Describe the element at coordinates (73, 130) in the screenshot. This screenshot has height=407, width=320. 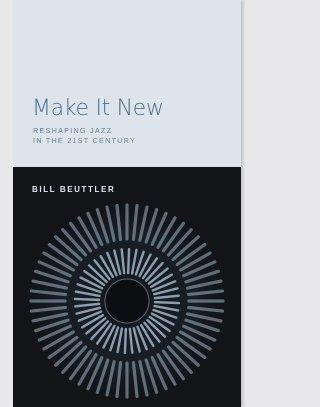
I see `subtitle-line-1: RESHAPING JAZZ` at that location.